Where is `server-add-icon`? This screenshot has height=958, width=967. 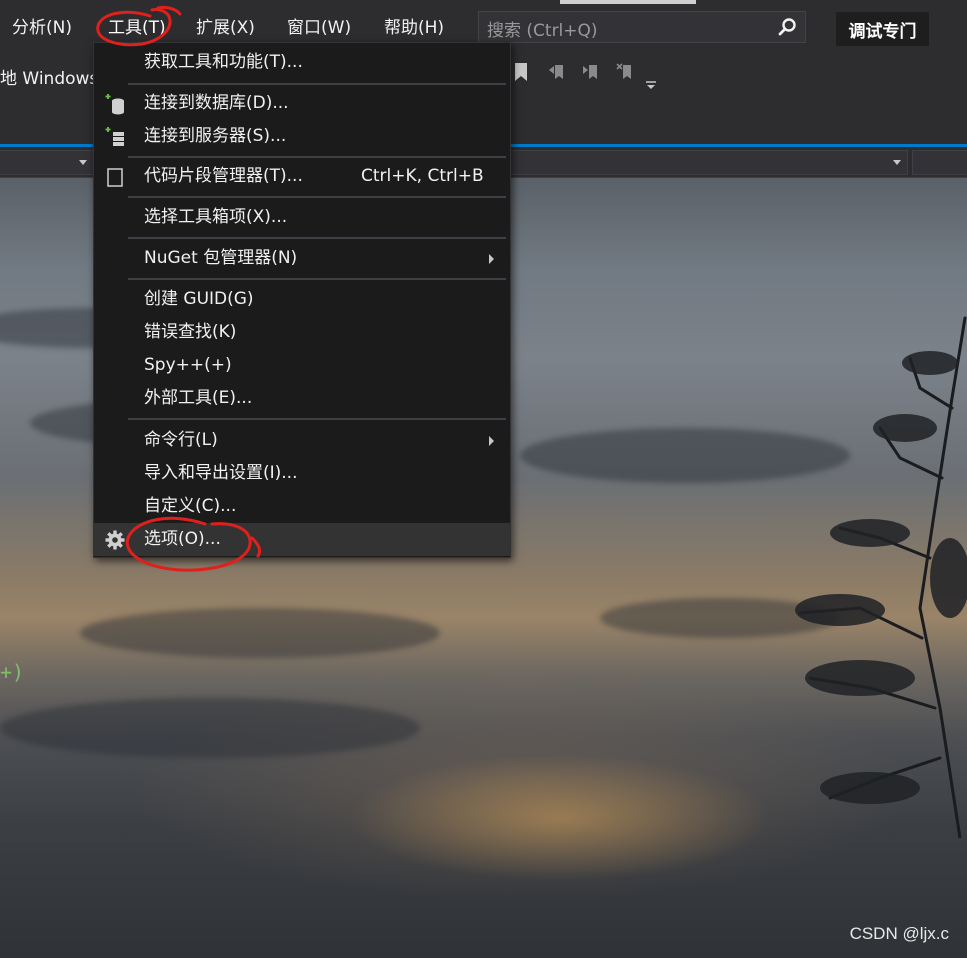
server-add-icon is located at coordinates (114, 136).